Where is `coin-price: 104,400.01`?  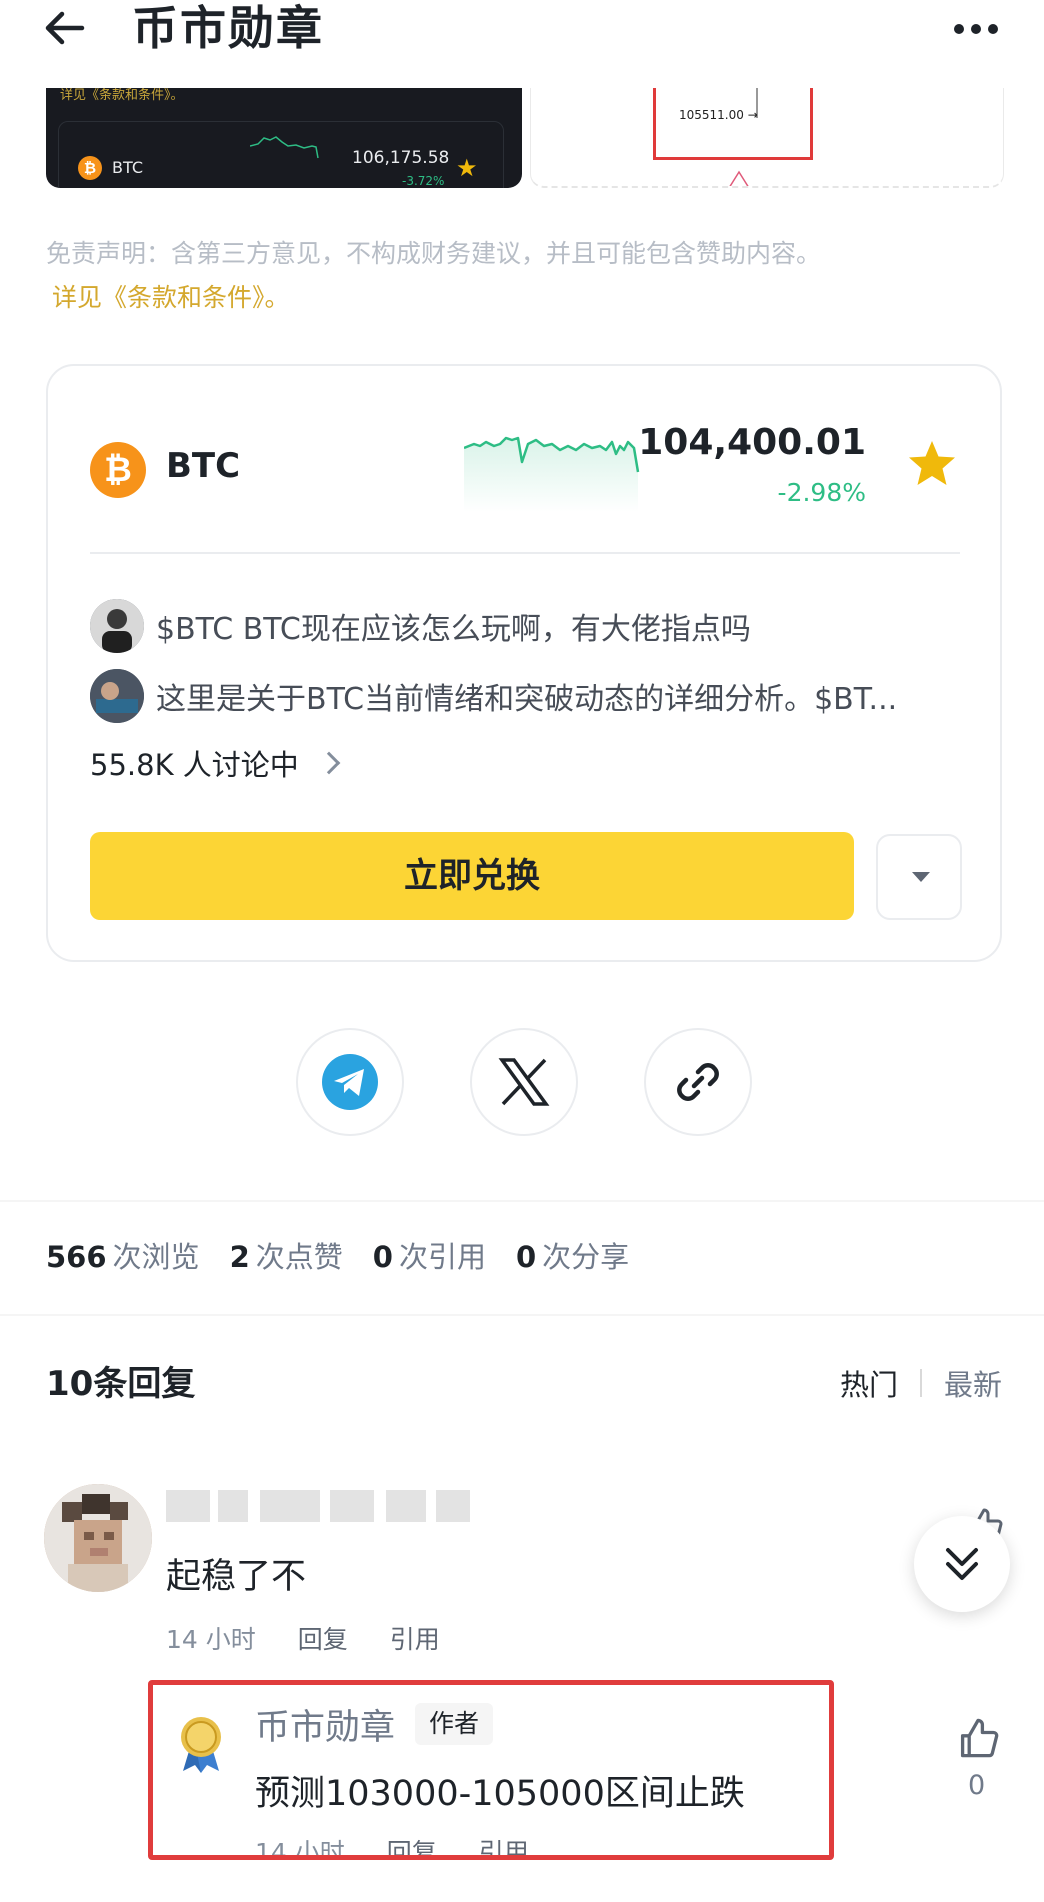 coin-price: 104,400.01 is located at coordinates (752, 442).